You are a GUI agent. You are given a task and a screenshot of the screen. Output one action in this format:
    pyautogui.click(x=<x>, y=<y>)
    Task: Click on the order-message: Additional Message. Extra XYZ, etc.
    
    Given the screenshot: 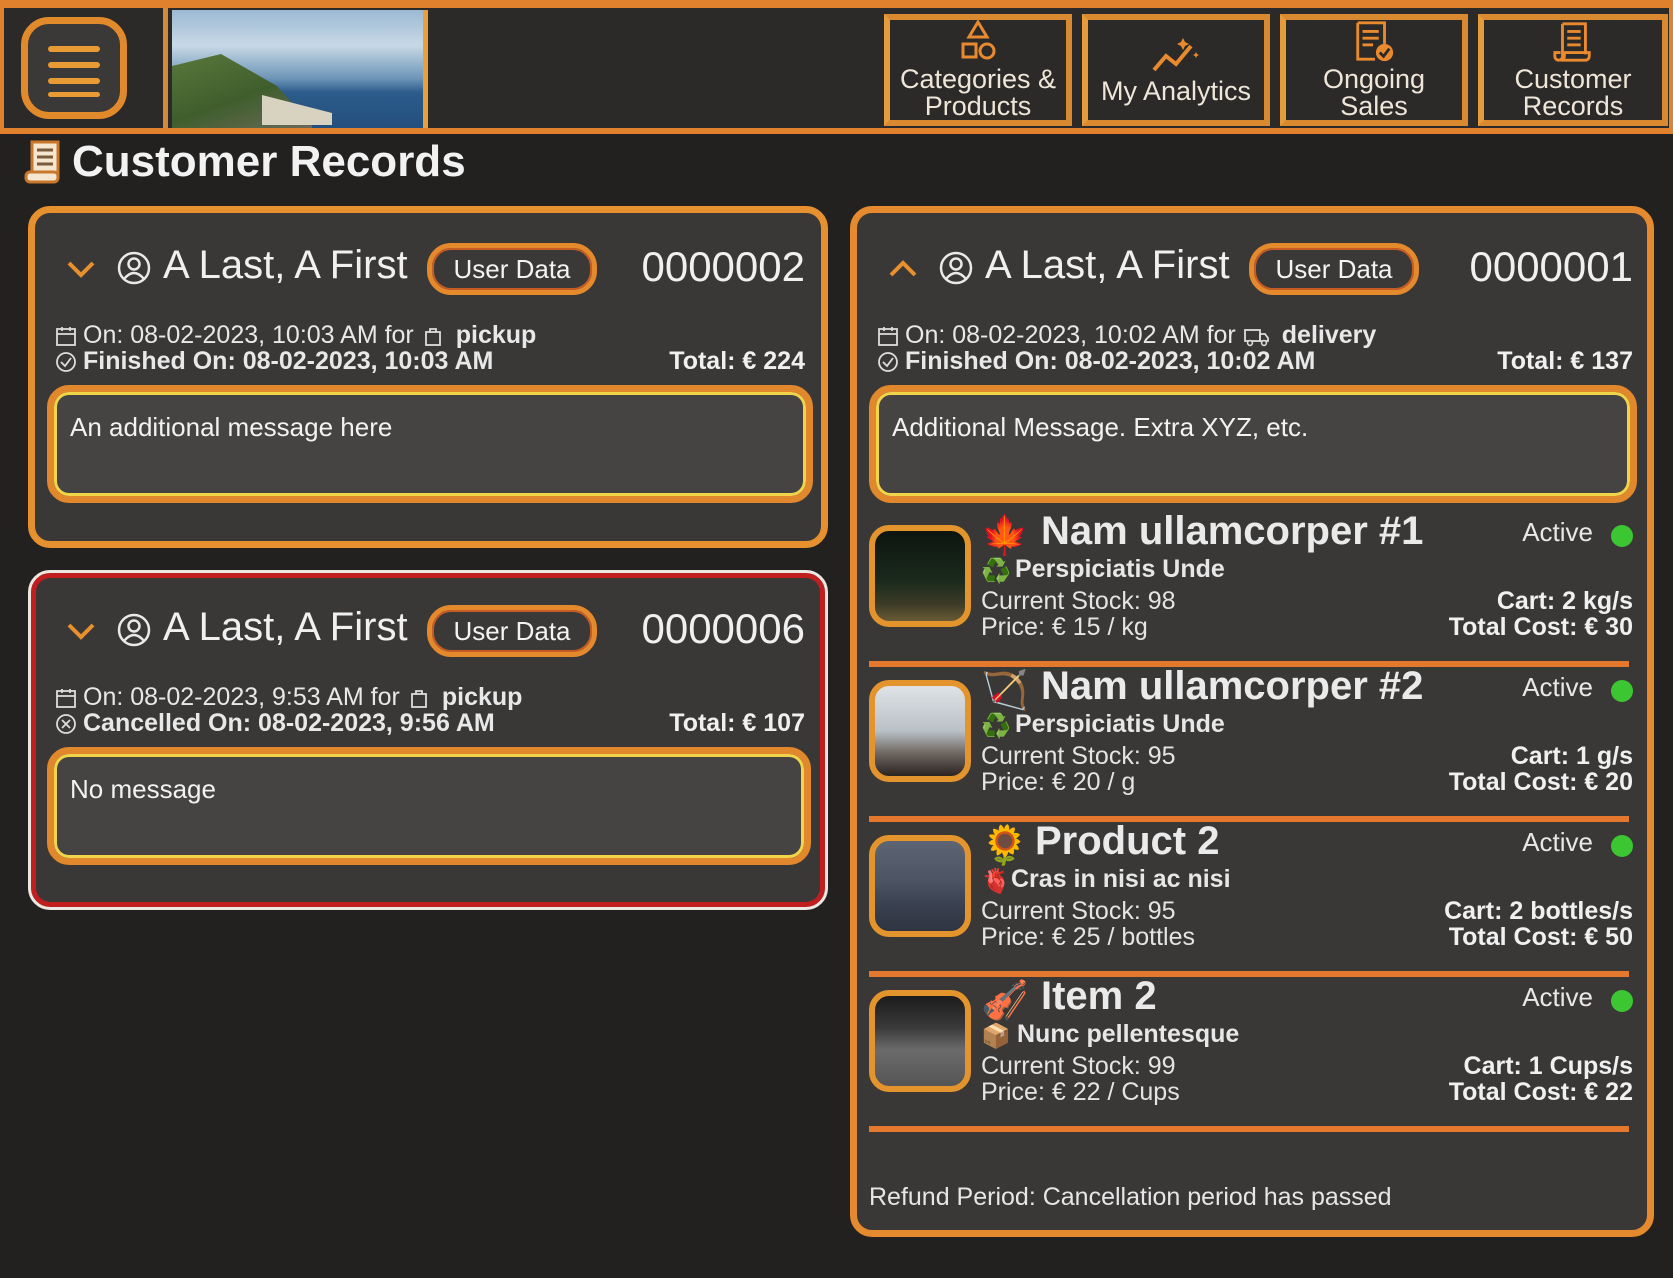 What is the action you would take?
    pyautogui.click(x=1253, y=444)
    